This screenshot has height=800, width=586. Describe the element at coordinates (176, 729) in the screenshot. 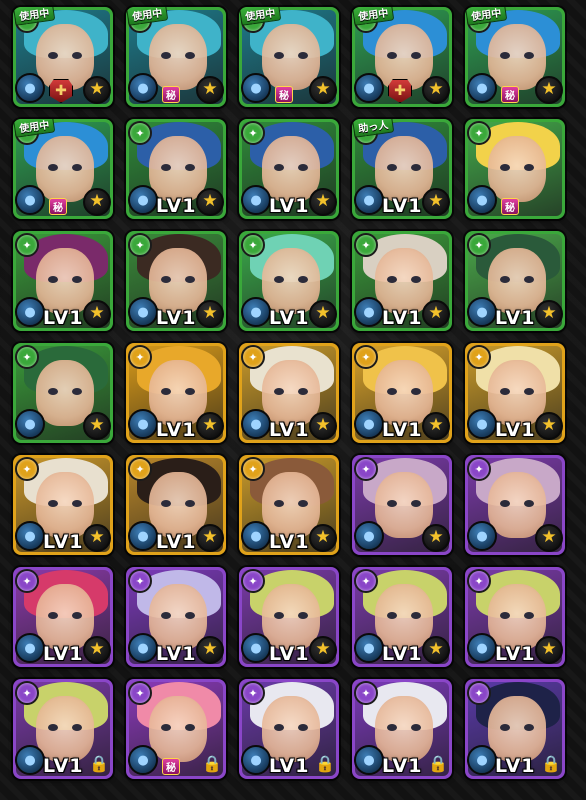

I see `monster-card: ✦ ● 秘 🔒` at that location.